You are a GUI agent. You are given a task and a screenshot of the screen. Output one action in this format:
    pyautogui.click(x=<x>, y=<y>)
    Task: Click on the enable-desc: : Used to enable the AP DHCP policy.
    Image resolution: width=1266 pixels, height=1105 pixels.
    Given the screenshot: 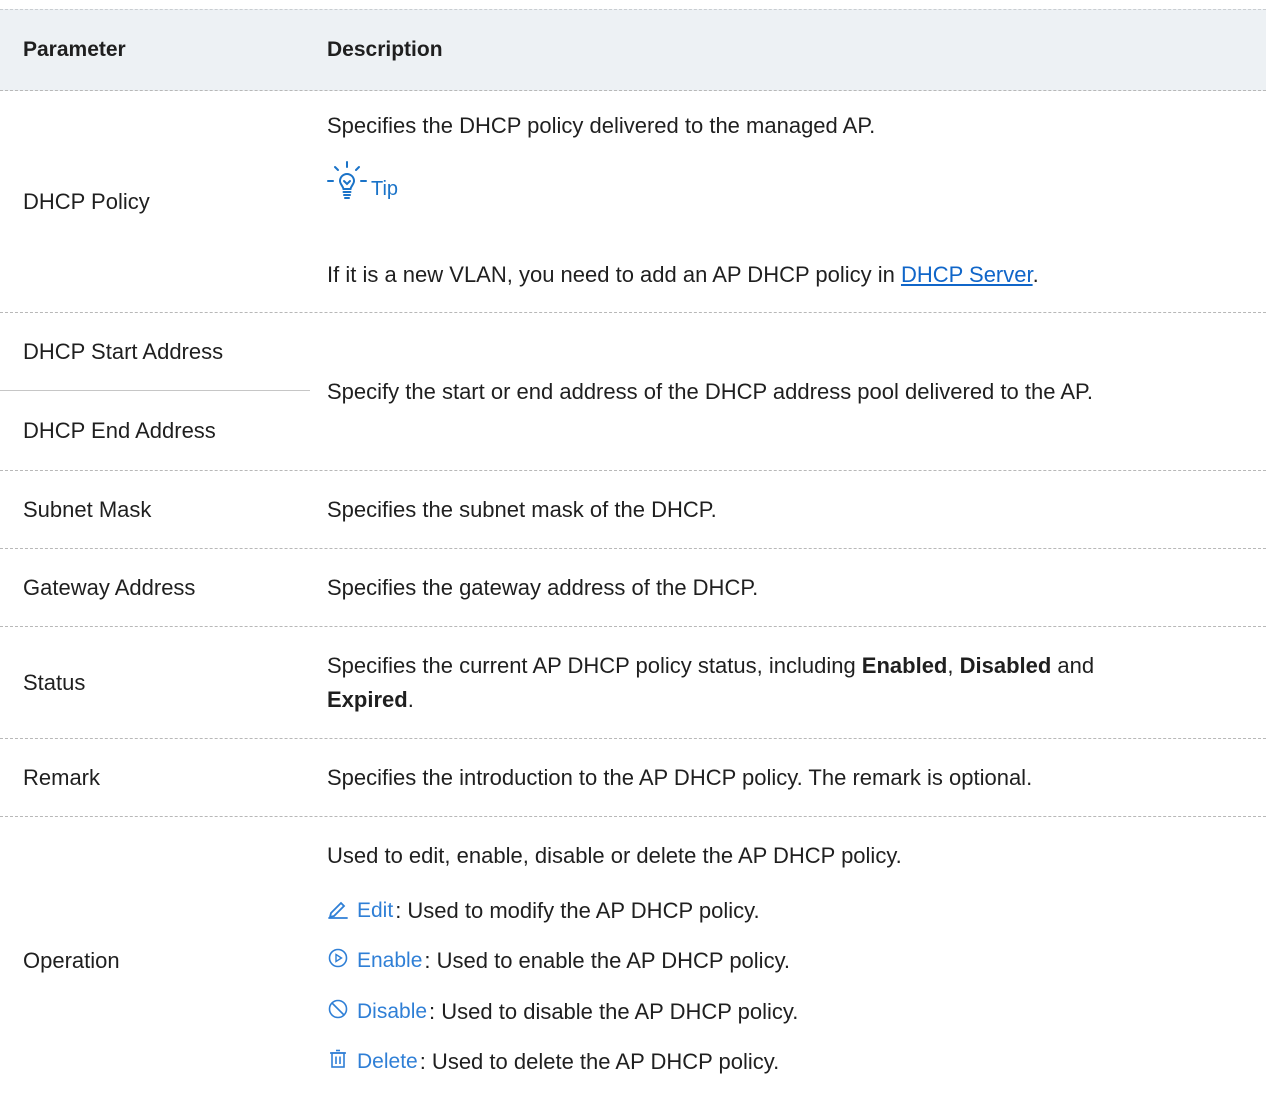 What is the action you would take?
    pyautogui.click(x=607, y=960)
    